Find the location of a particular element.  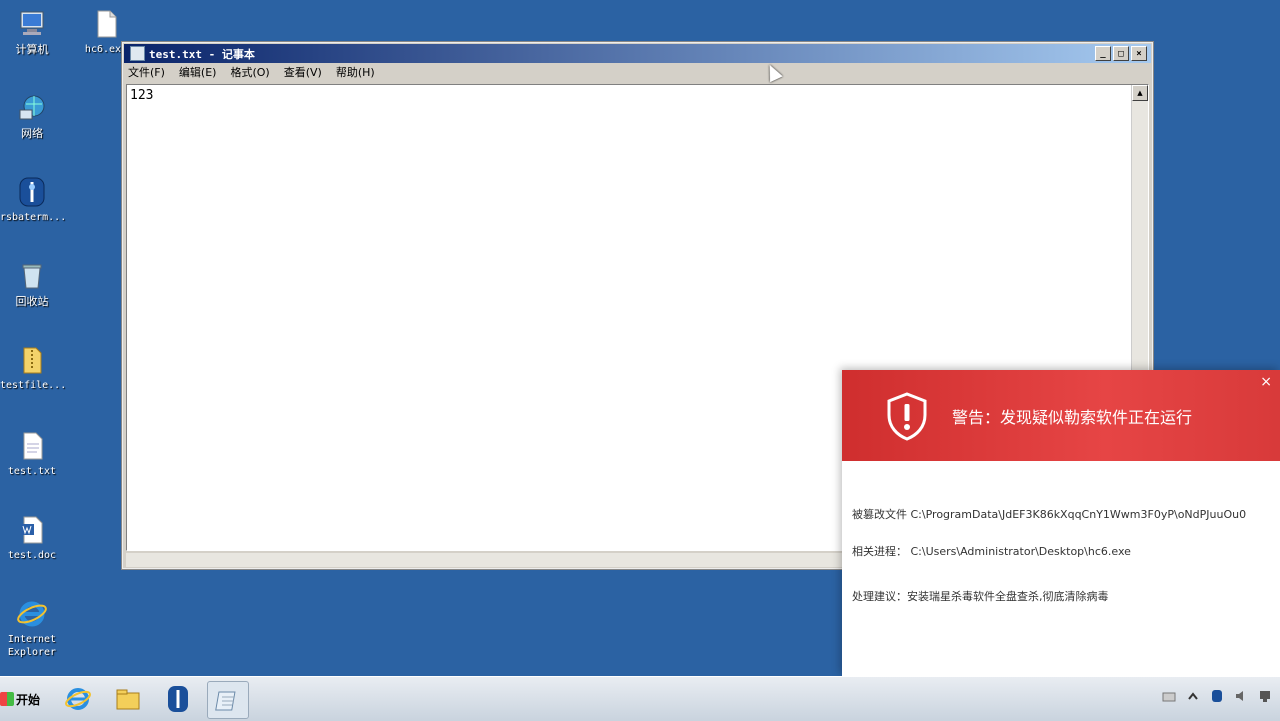

taskbar: 开始 is located at coordinates (640, 698).